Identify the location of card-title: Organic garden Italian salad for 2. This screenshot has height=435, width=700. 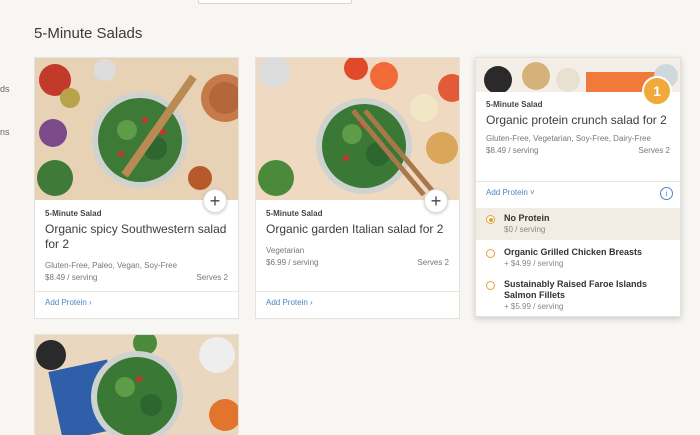
(357, 229).